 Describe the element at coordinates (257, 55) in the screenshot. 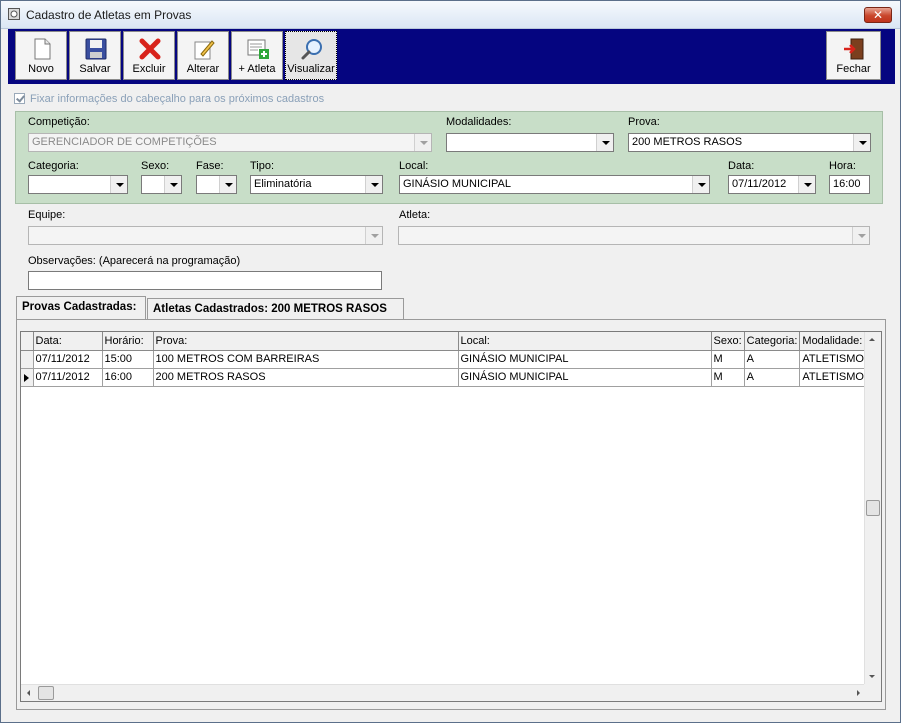

I see `add-atleta-button: + Atleta` at that location.